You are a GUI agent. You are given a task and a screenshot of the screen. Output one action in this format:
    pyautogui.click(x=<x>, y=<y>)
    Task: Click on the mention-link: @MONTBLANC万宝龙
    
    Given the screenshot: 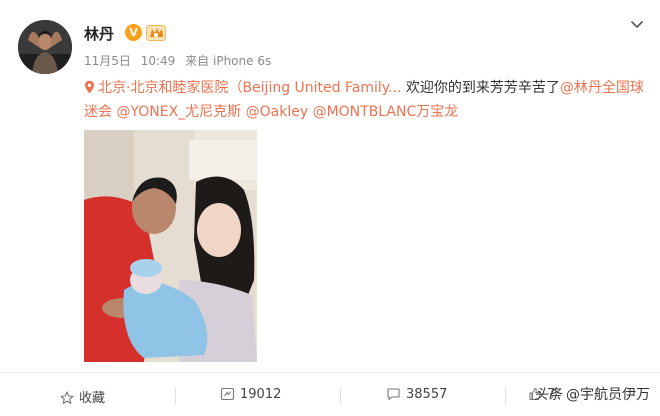 What is the action you would take?
    pyautogui.click(x=386, y=112)
    